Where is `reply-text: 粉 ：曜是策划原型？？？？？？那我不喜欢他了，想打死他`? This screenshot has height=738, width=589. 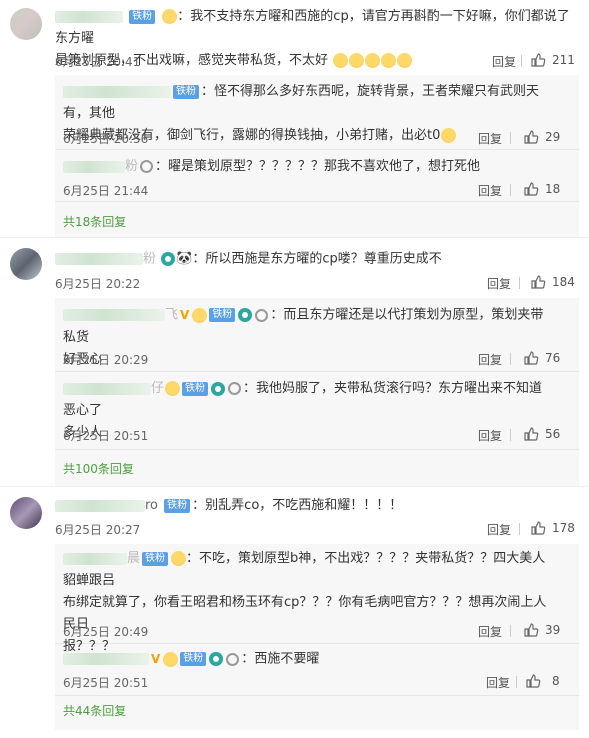 reply-text: 粉 ：曜是策划原型？？？？？？那我不喜欢他了，想打死他 is located at coordinates (308, 167).